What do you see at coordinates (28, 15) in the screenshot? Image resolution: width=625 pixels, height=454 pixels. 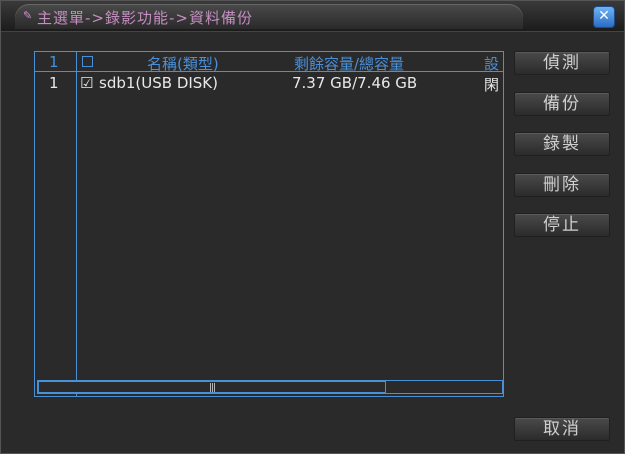 I see `pencil-icon: ✎` at bounding box center [28, 15].